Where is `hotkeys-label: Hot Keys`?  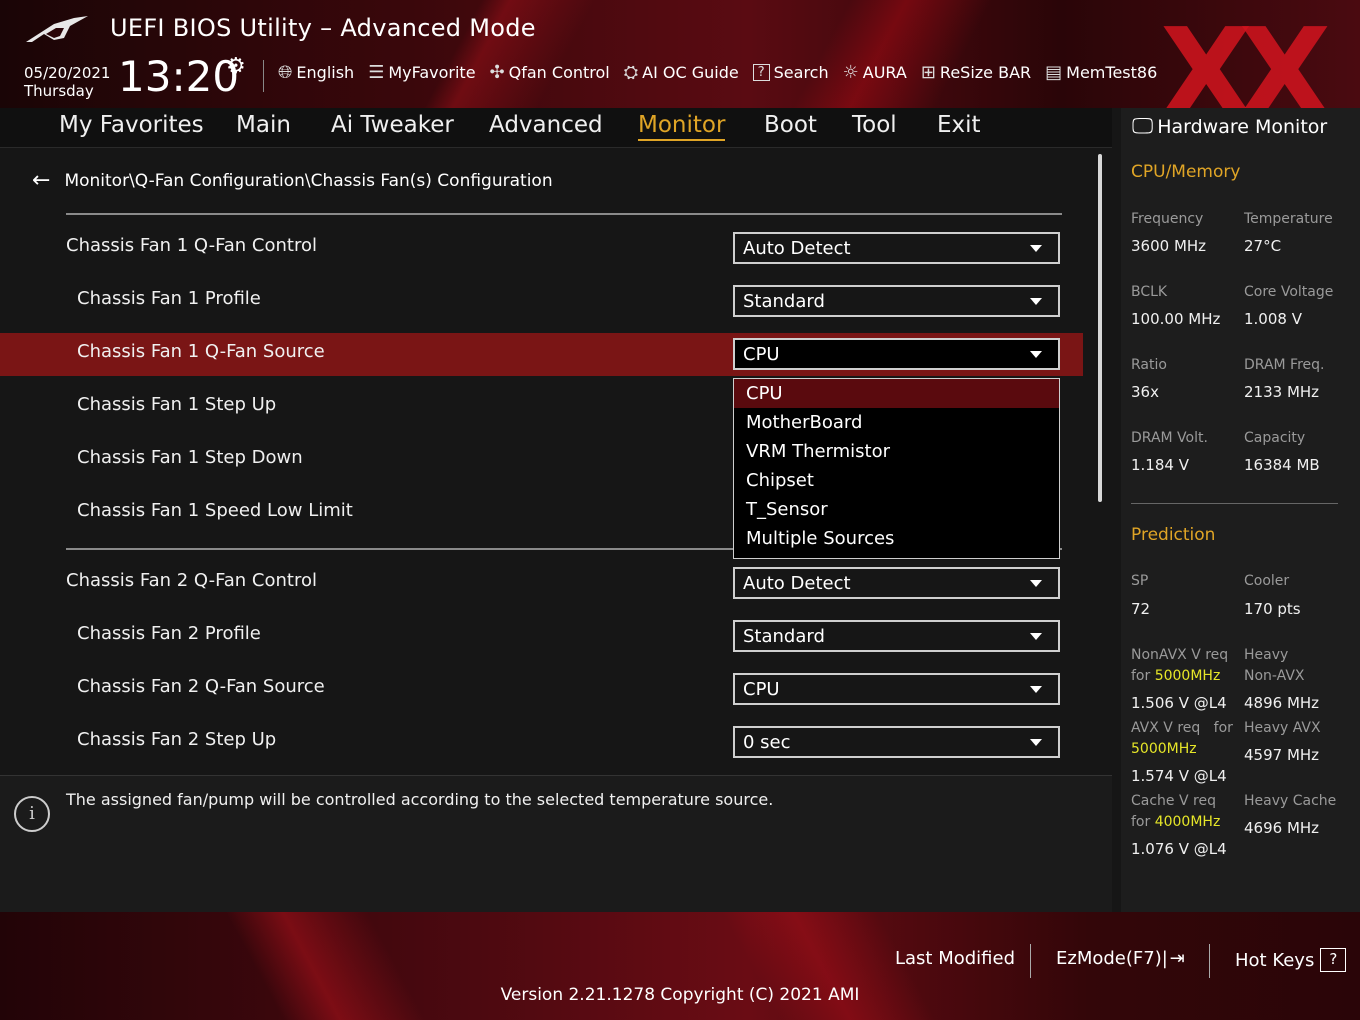 hotkeys-label: Hot Keys is located at coordinates (1275, 960).